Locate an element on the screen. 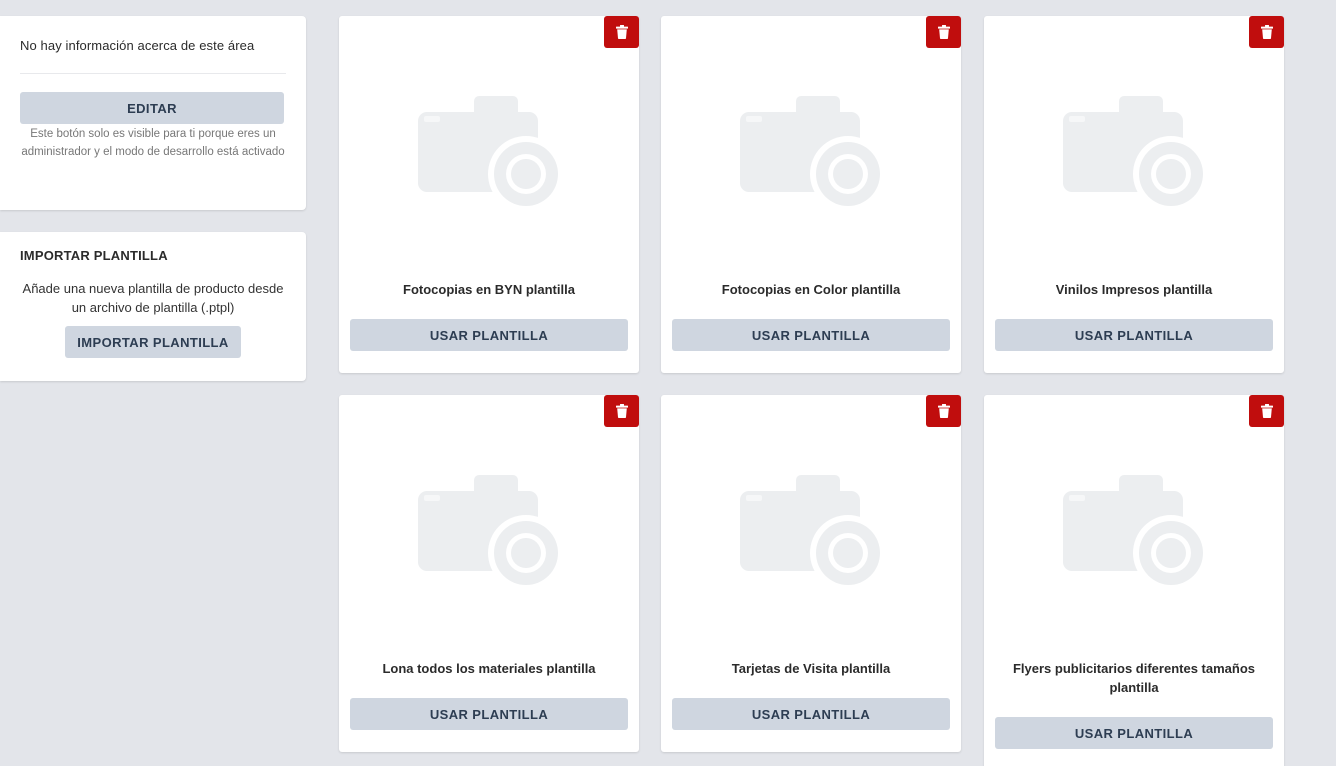  edit-button: EDITAR is located at coordinates (152, 108).